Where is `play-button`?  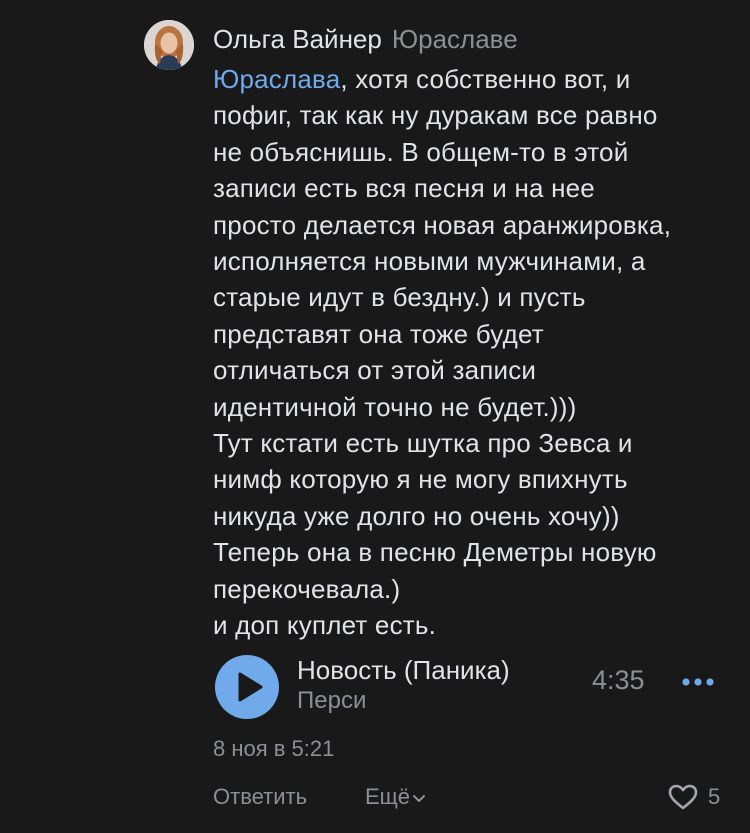 play-button is located at coordinates (247, 687).